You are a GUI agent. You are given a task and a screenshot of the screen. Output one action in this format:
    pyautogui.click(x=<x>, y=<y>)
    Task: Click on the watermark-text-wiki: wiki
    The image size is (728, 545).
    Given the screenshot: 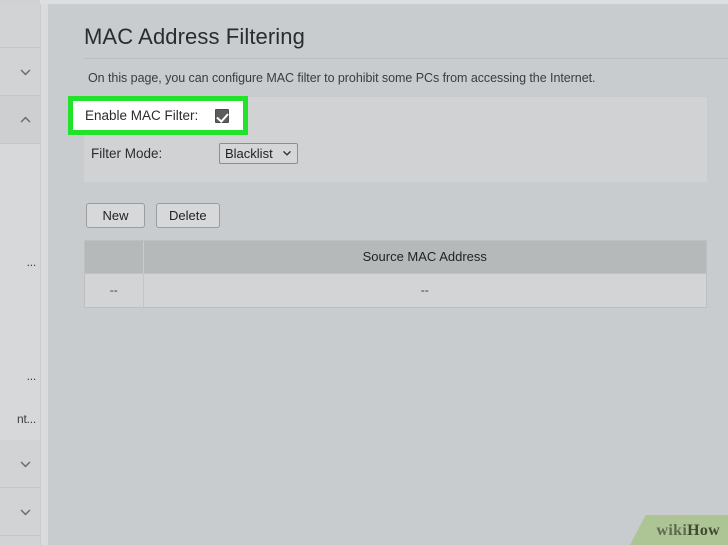 What is the action you would take?
    pyautogui.click(x=672, y=530)
    